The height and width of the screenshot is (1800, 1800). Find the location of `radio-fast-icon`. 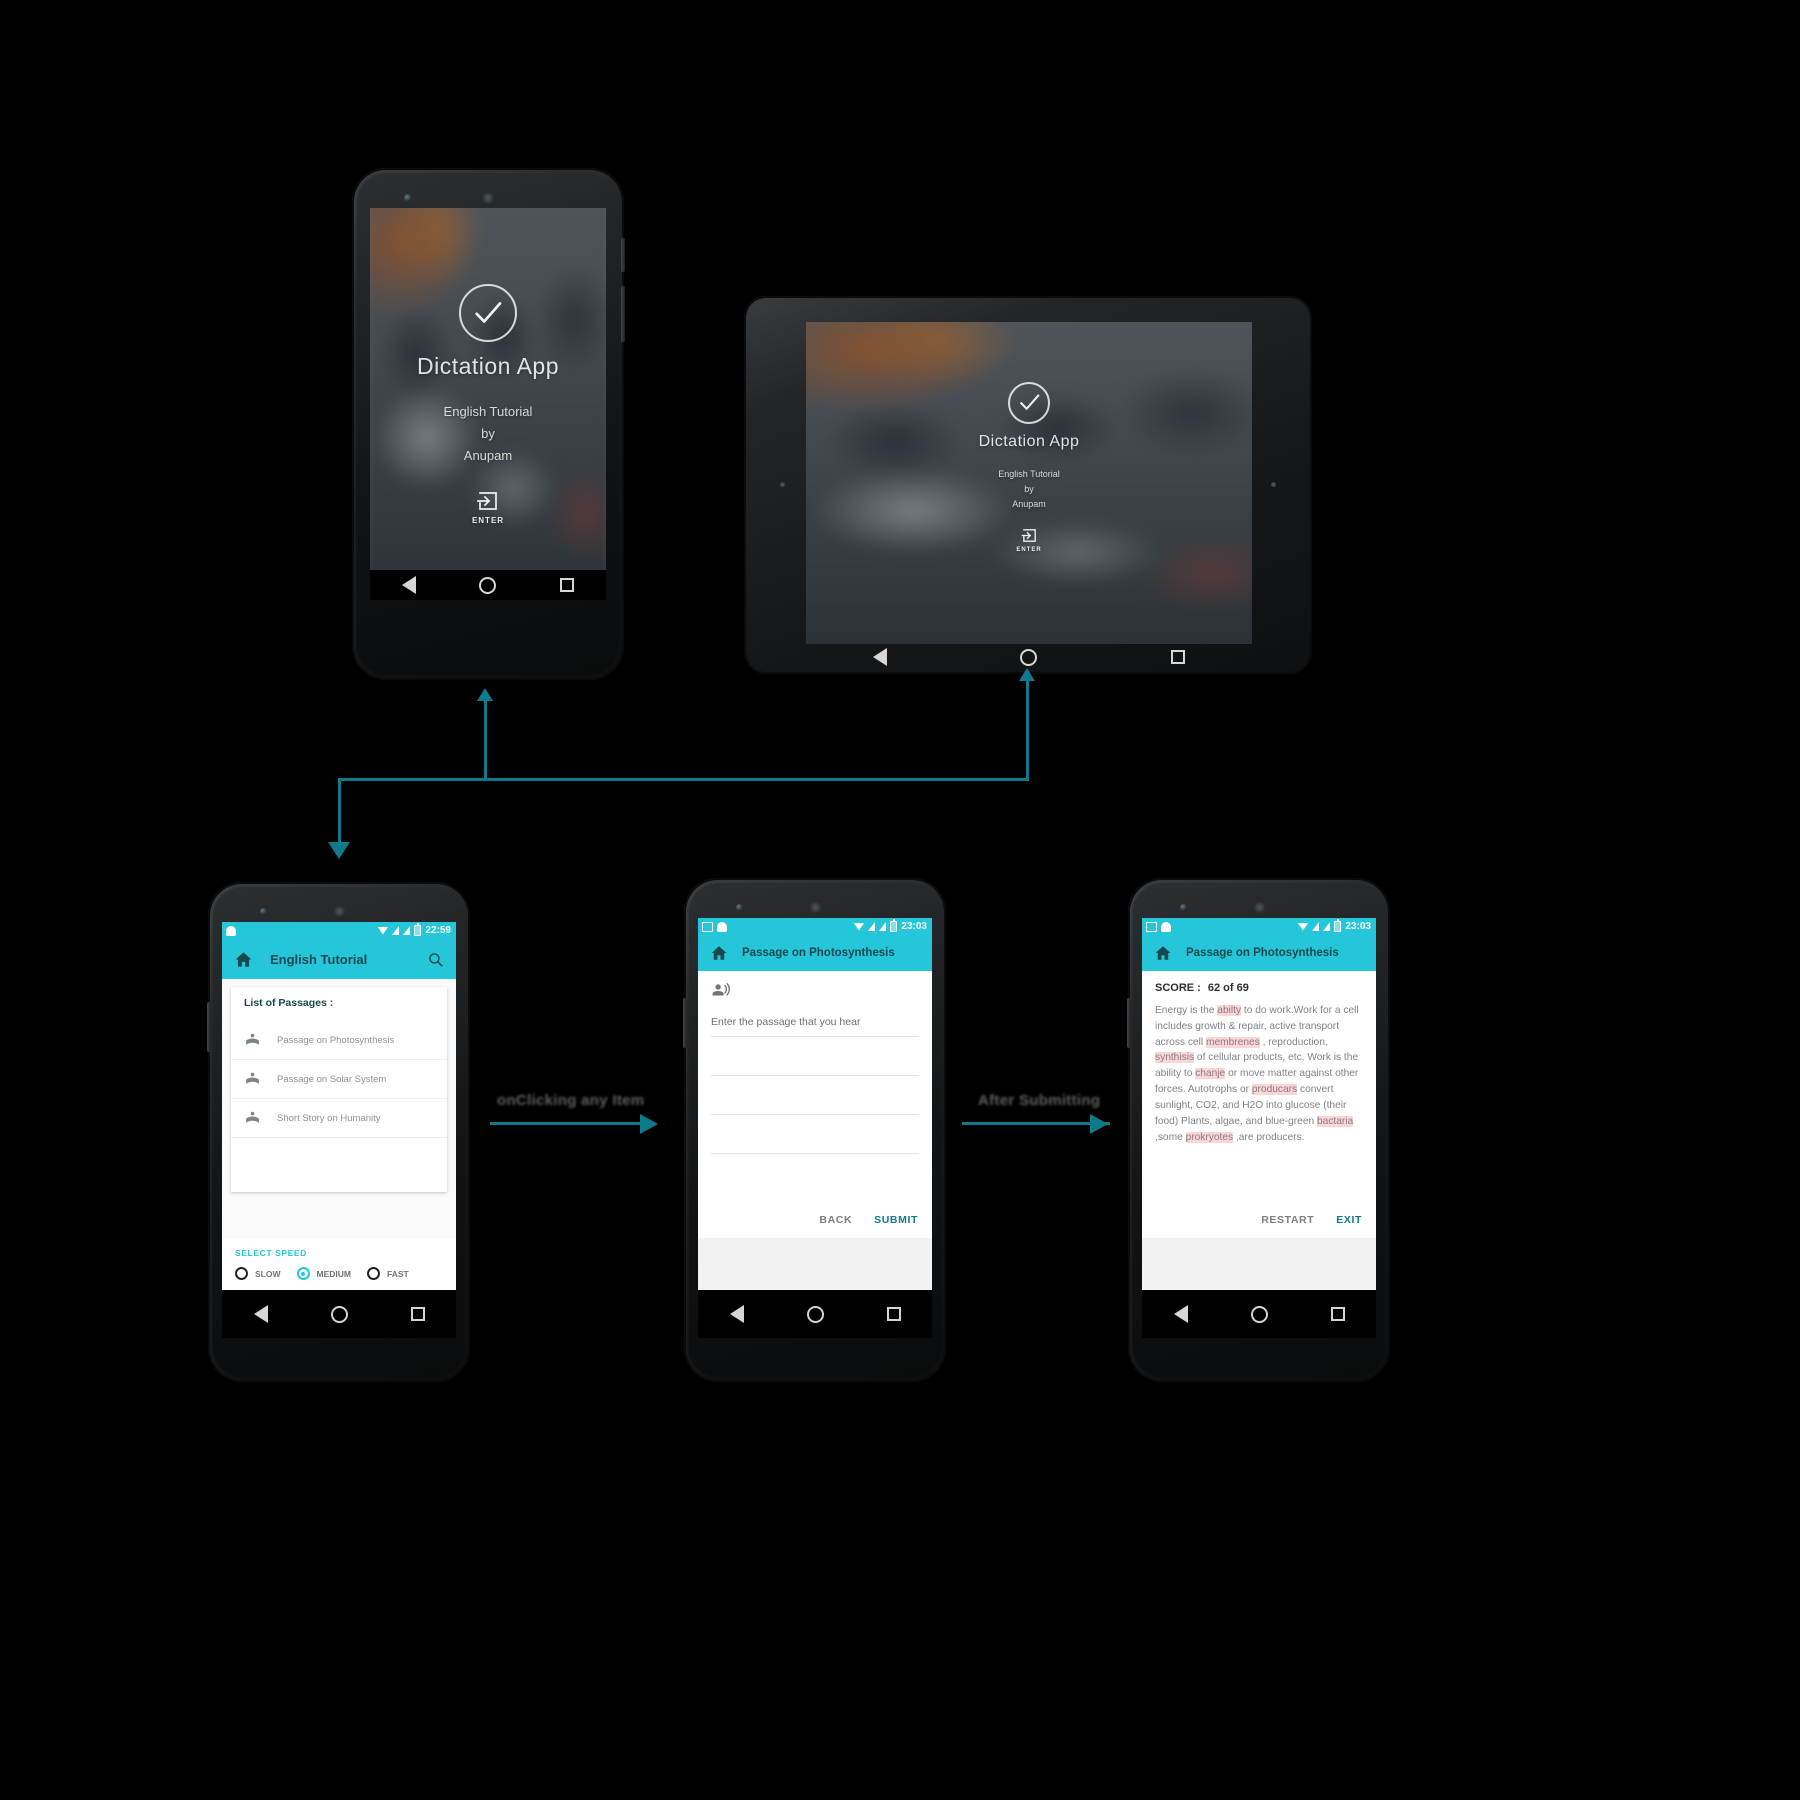

radio-fast-icon is located at coordinates (373, 1273).